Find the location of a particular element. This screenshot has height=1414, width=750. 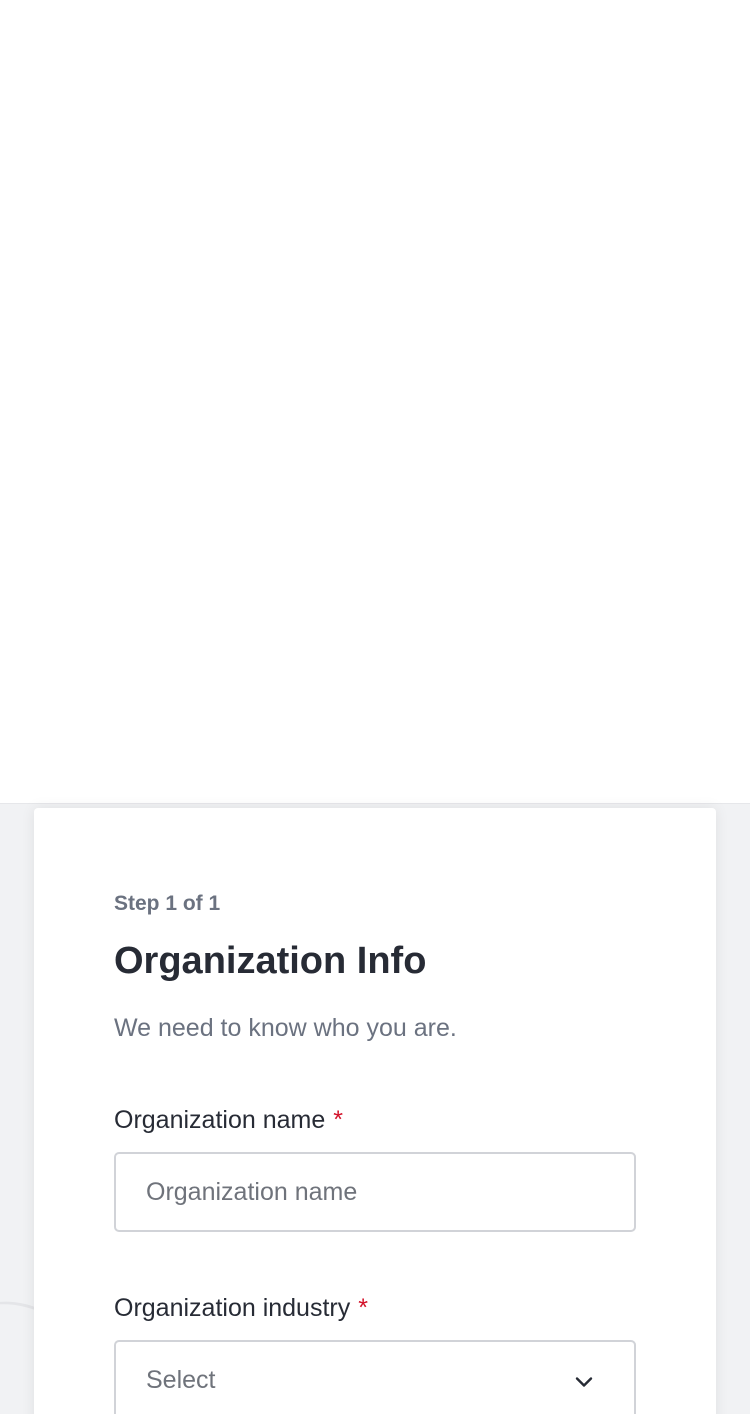

organization-industry-select: Select is located at coordinates (375, 1377).